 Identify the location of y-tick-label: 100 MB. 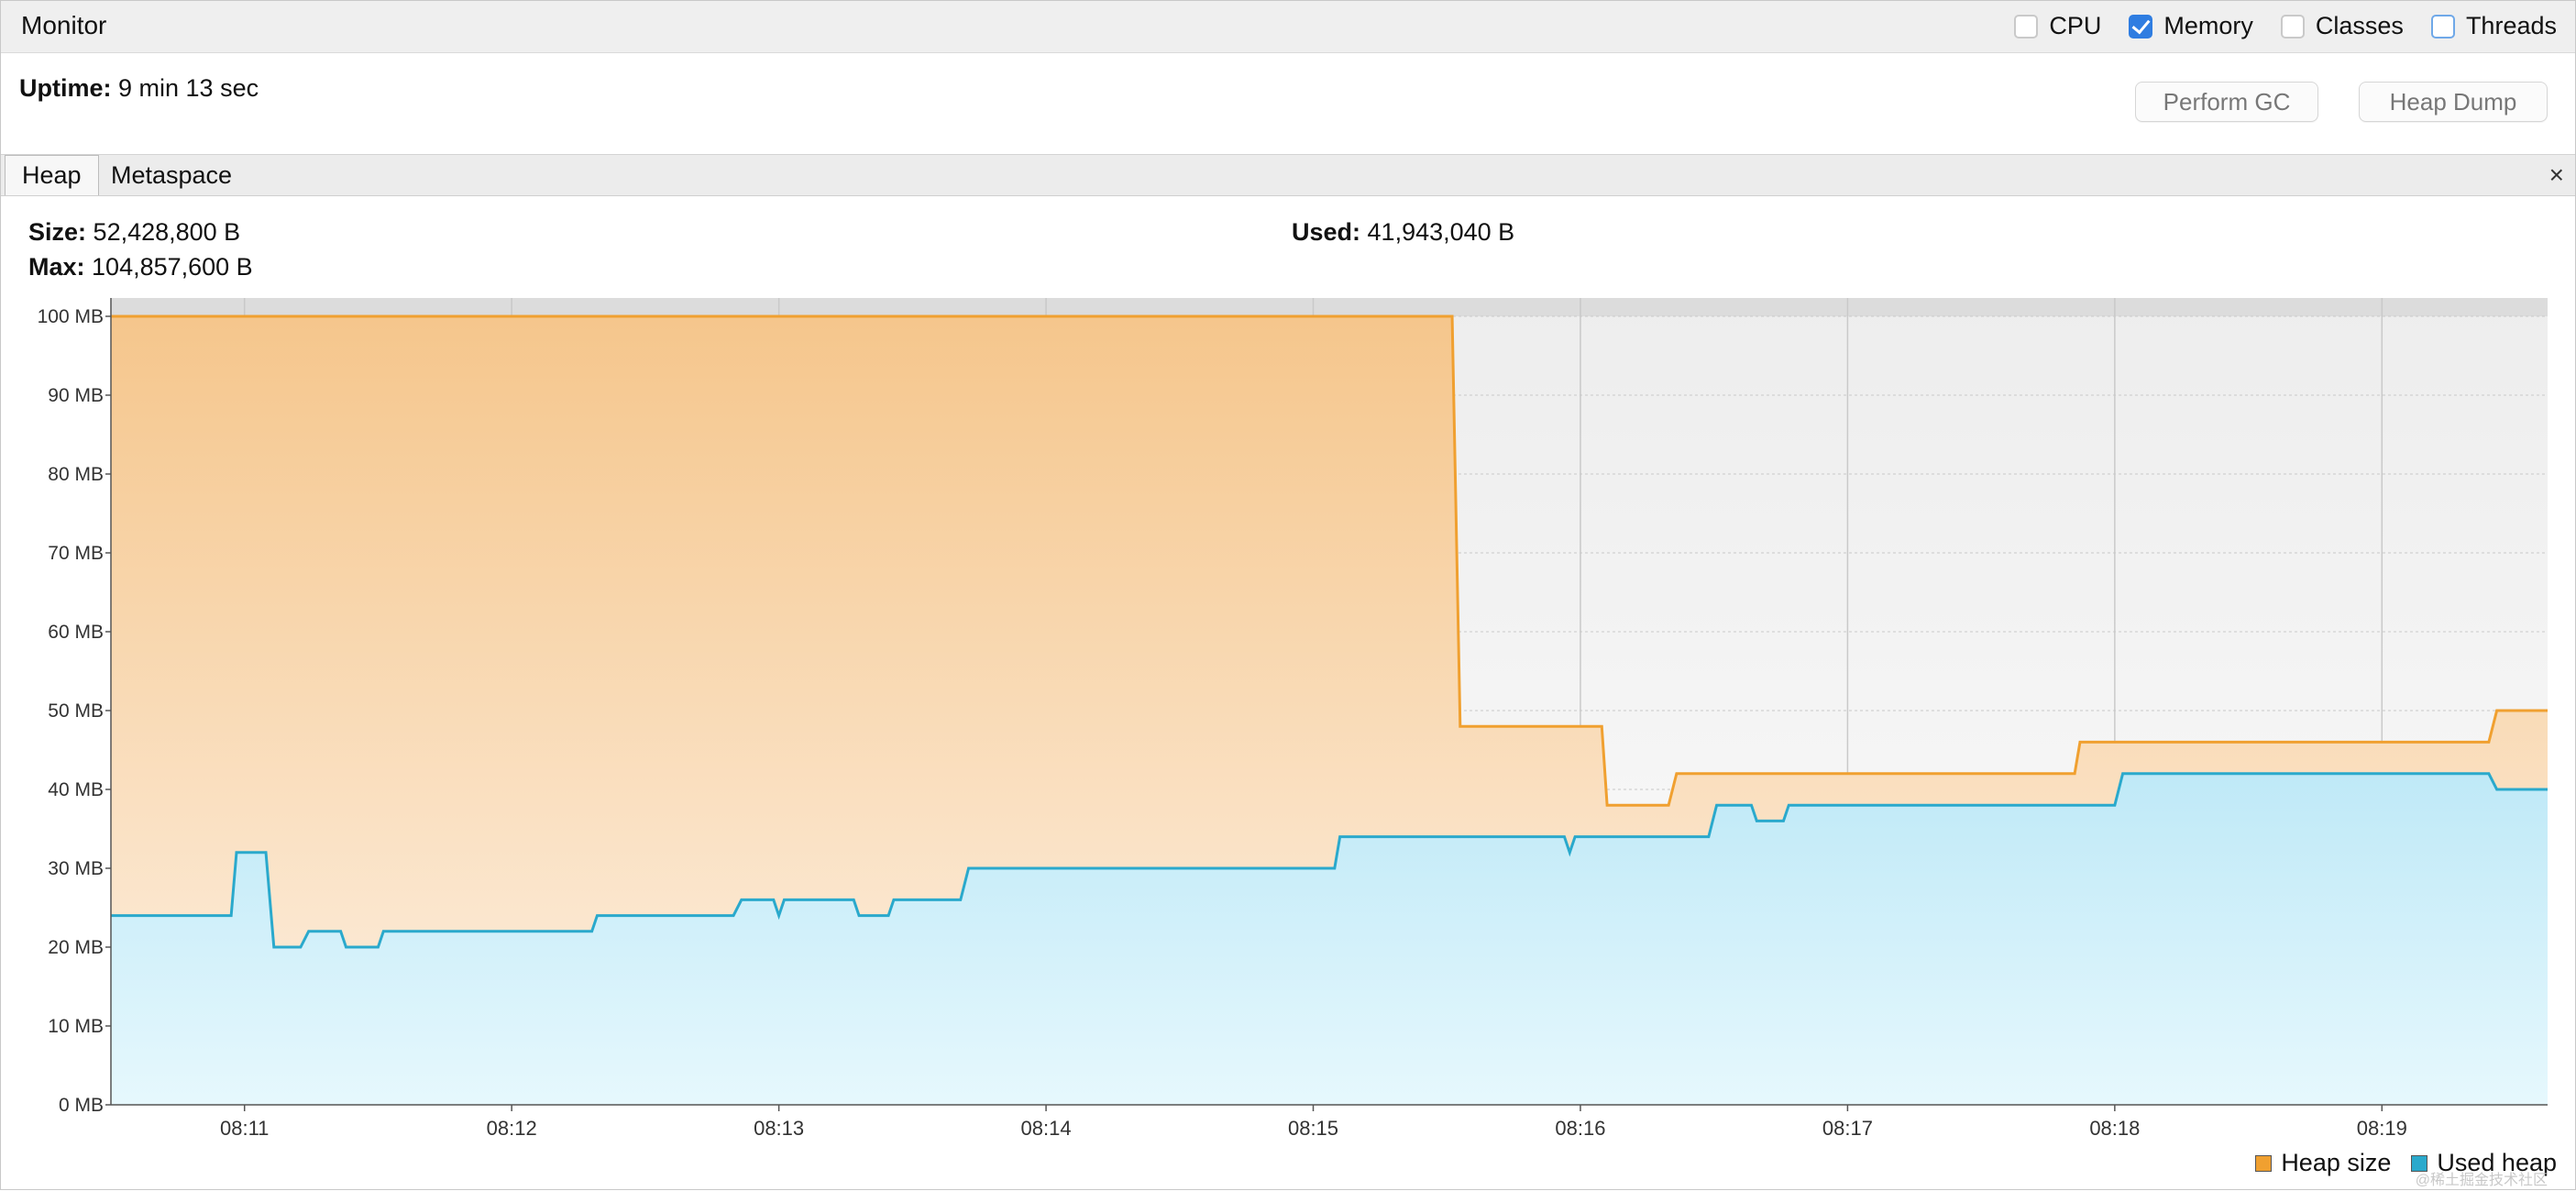
(71, 316).